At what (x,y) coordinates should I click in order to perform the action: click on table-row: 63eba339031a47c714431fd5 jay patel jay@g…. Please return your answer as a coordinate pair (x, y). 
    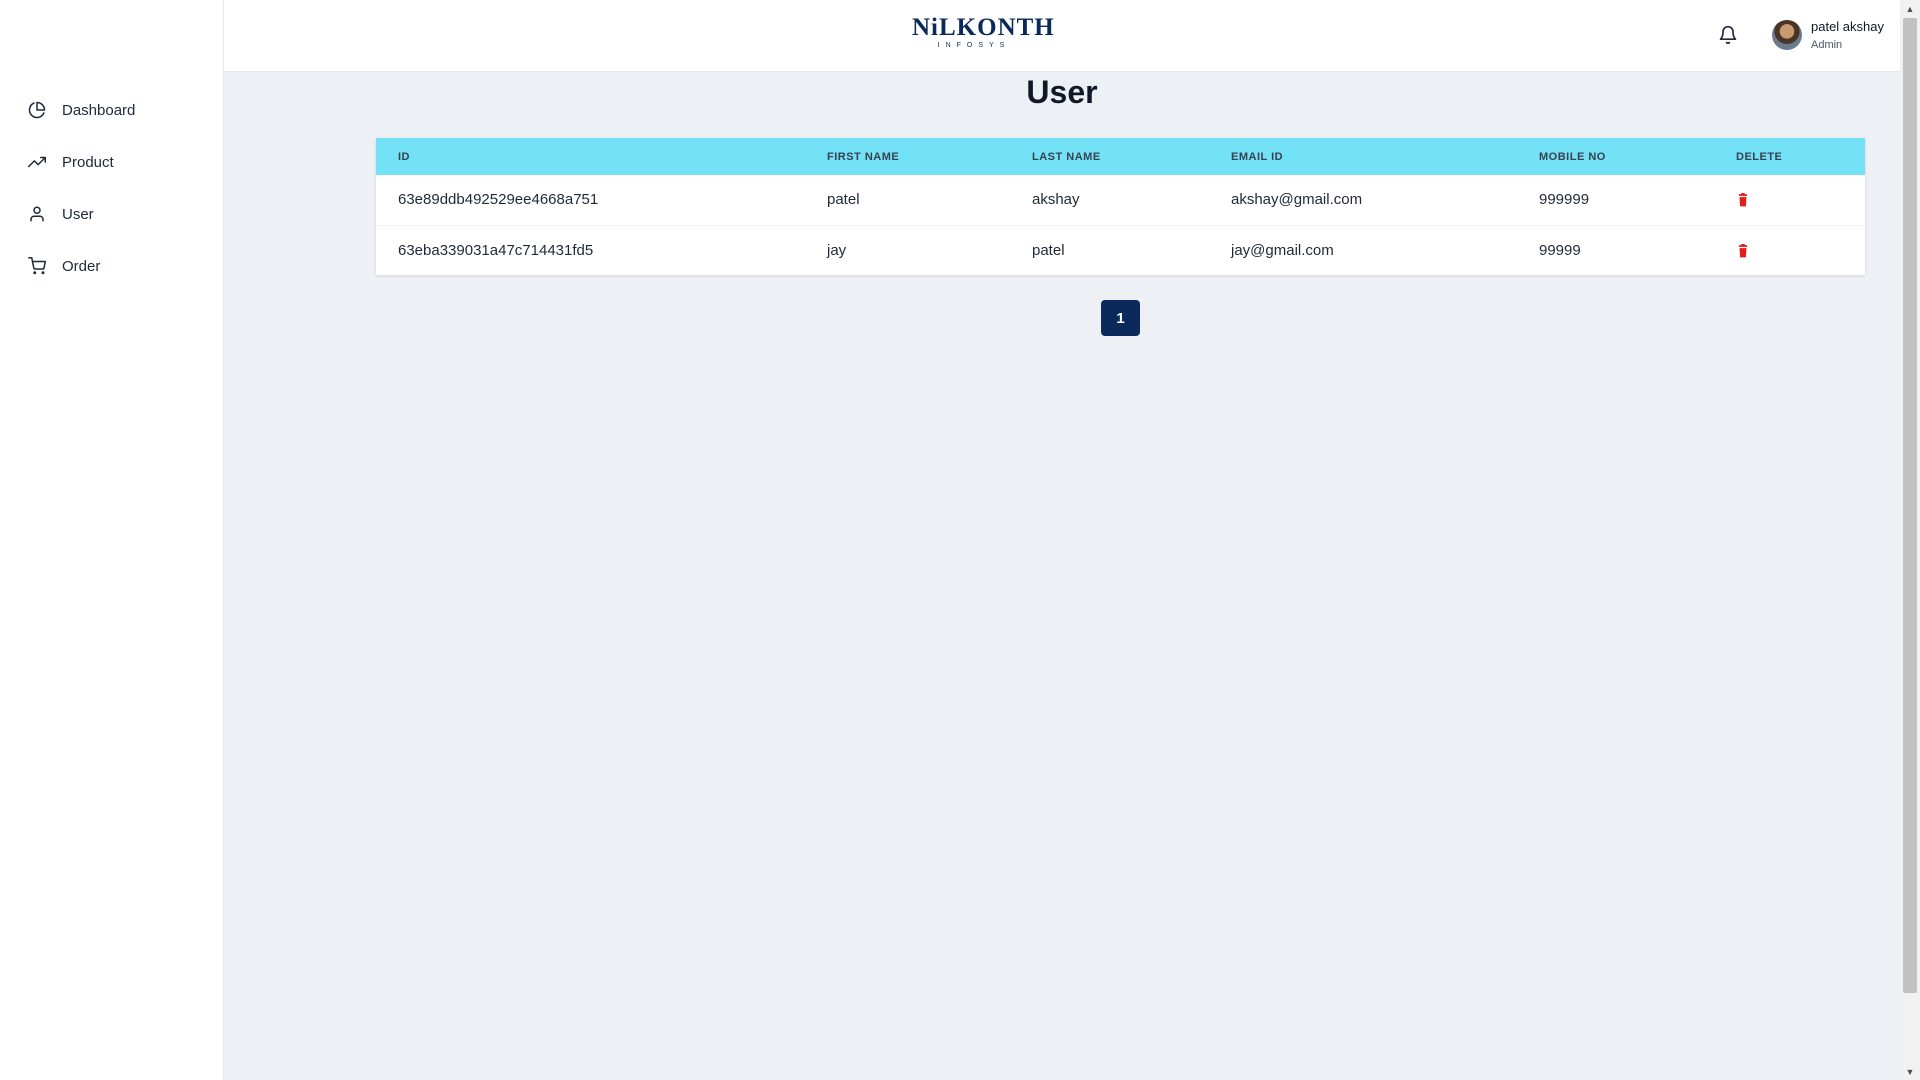
    Looking at the image, I should click on (1120, 250).